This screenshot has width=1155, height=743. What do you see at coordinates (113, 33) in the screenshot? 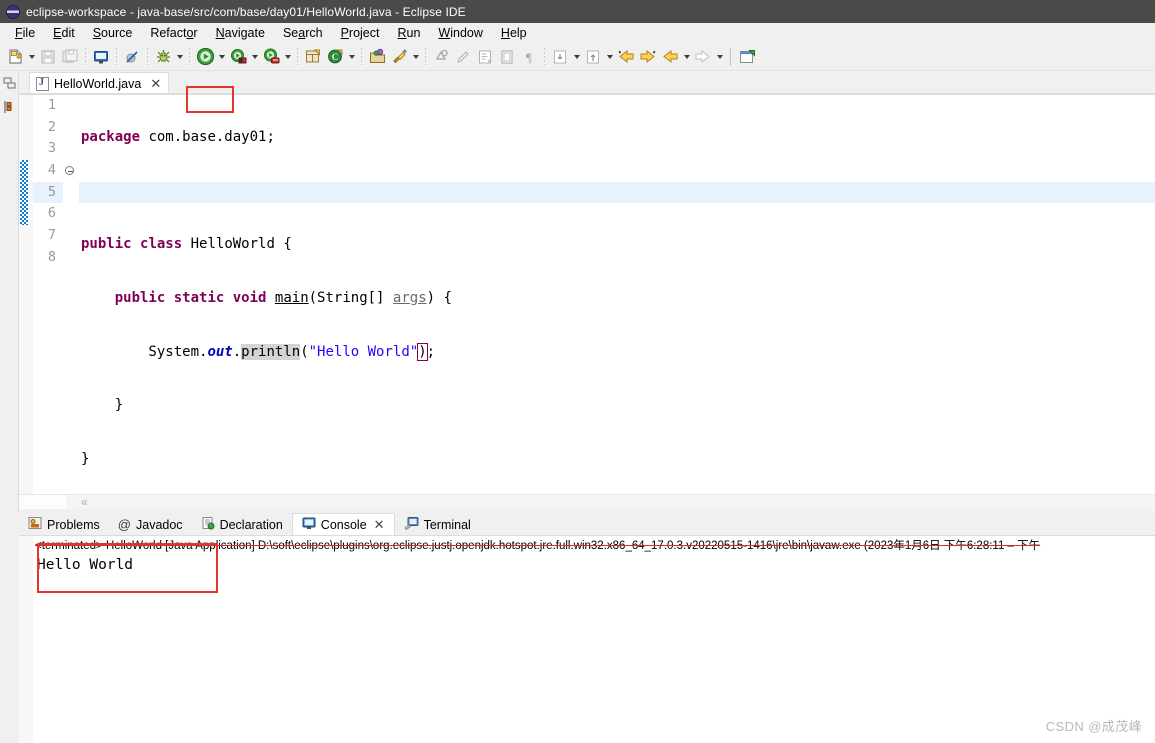
I see `menu-source: Source` at bounding box center [113, 33].